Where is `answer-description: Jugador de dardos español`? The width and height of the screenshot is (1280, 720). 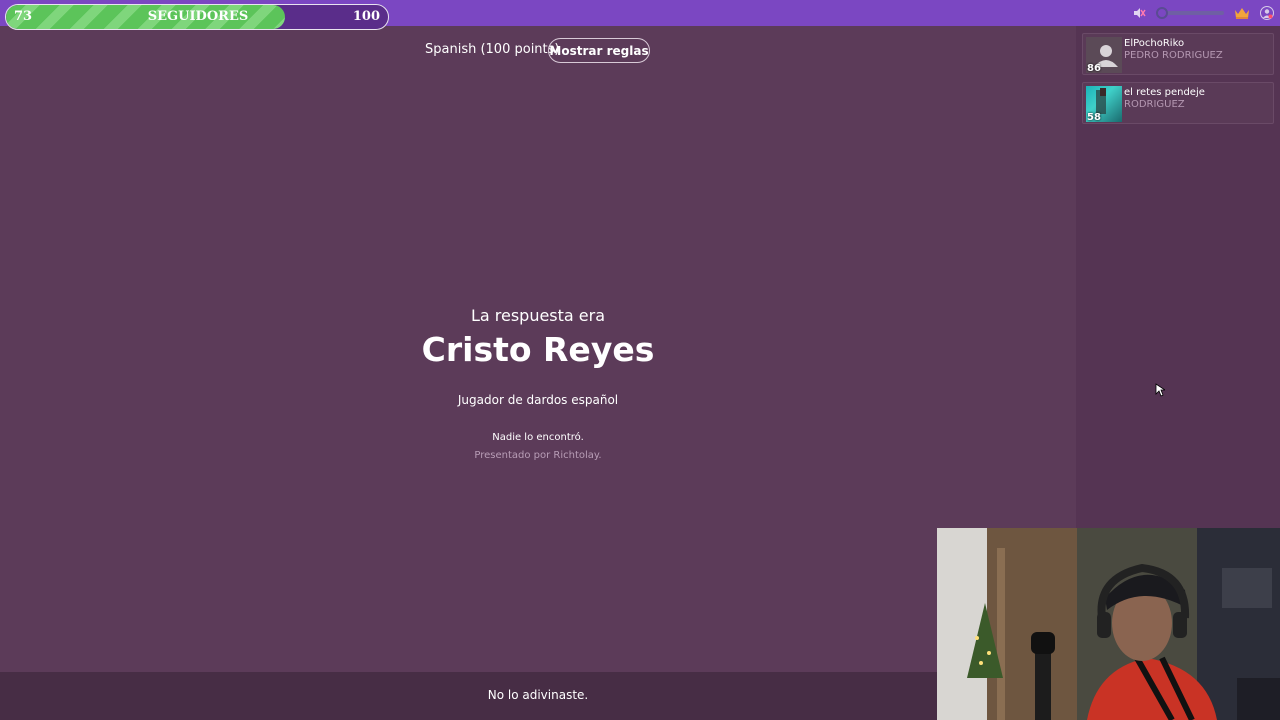 answer-description: Jugador de dardos español is located at coordinates (538, 400).